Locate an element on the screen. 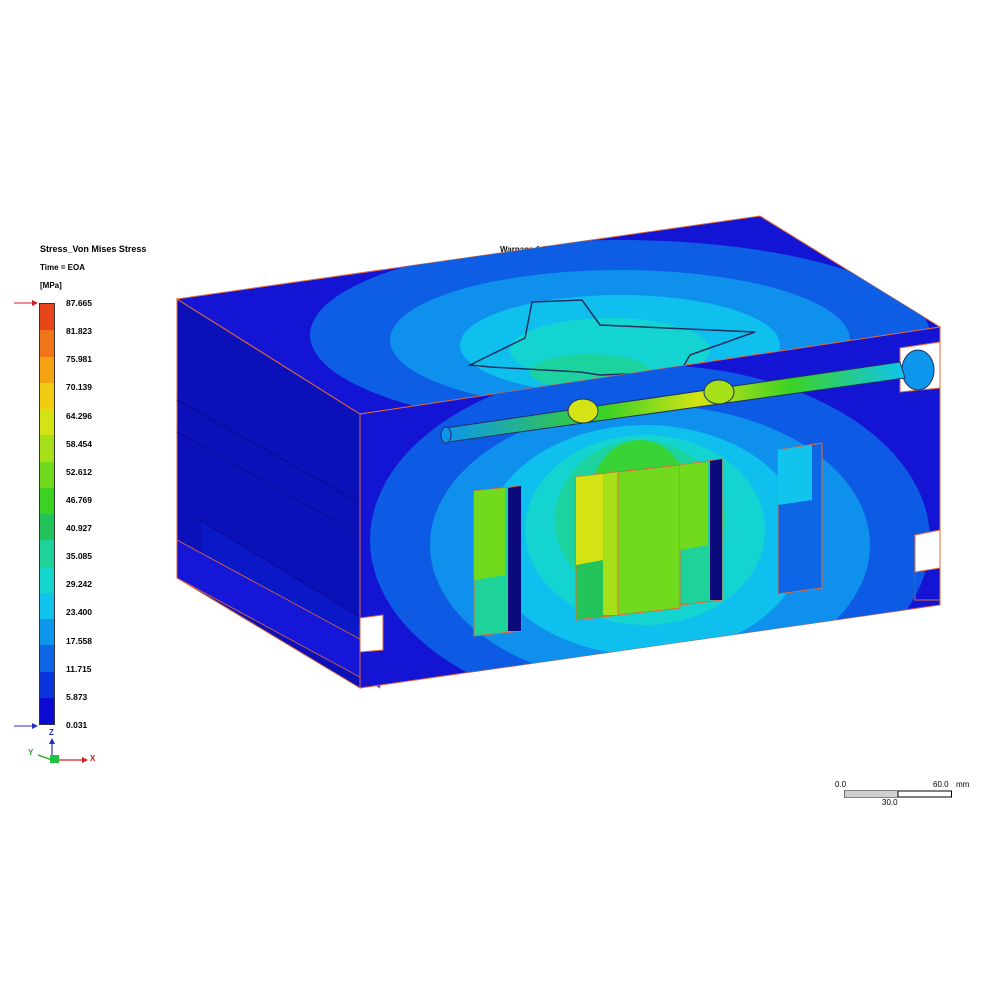 The height and width of the screenshot is (1000, 1000). scale-right-label: 60.0 is located at coordinates (941, 784).